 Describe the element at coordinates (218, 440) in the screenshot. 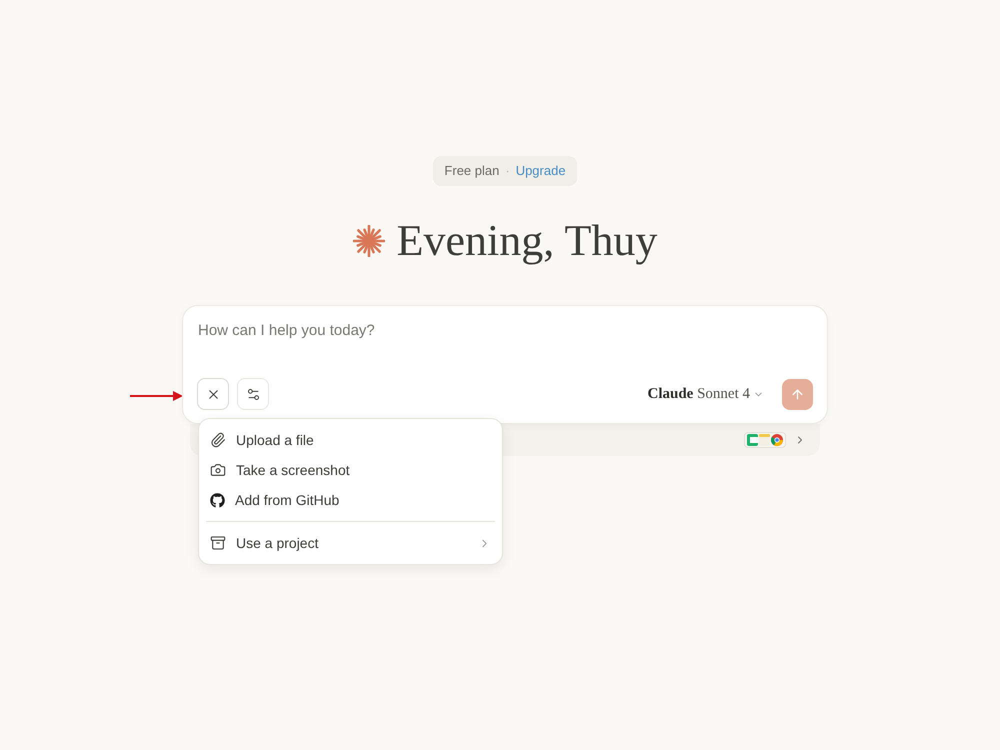

I see `paperclip-icon` at that location.